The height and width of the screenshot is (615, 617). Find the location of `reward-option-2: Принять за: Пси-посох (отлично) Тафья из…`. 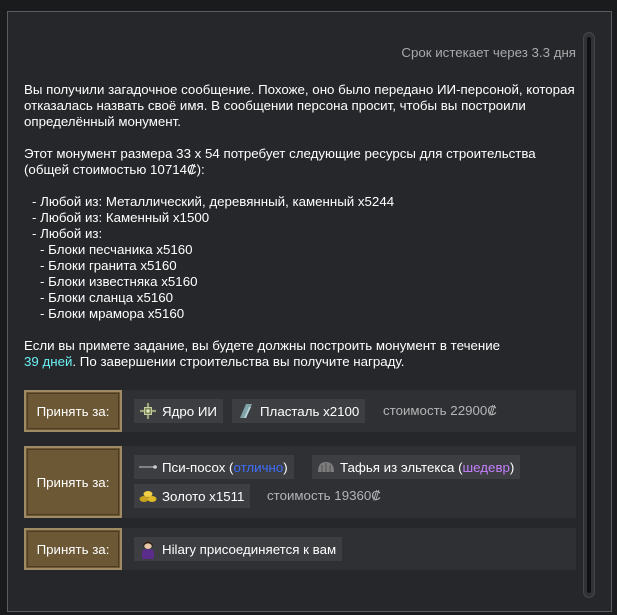

reward-option-2: Принять за: Пси-посох (отлично) Тафья из… is located at coordinates (300, 482).